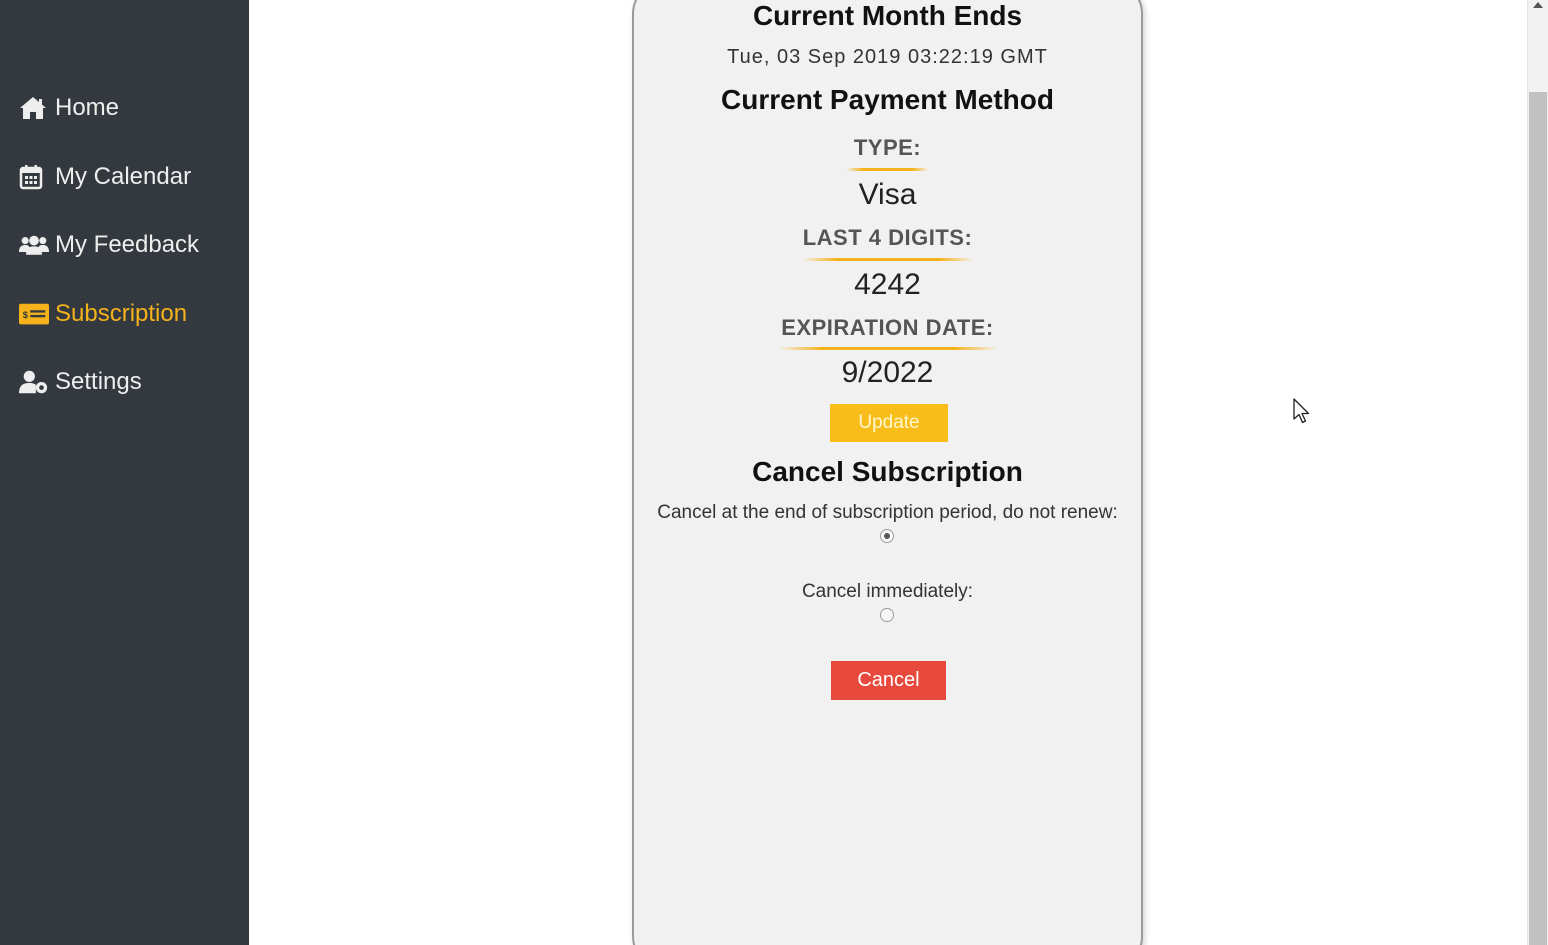 The image size is (1548, 945). I want to click on sidebar-item-my-calendar: My Calendar, so click(124, 177).